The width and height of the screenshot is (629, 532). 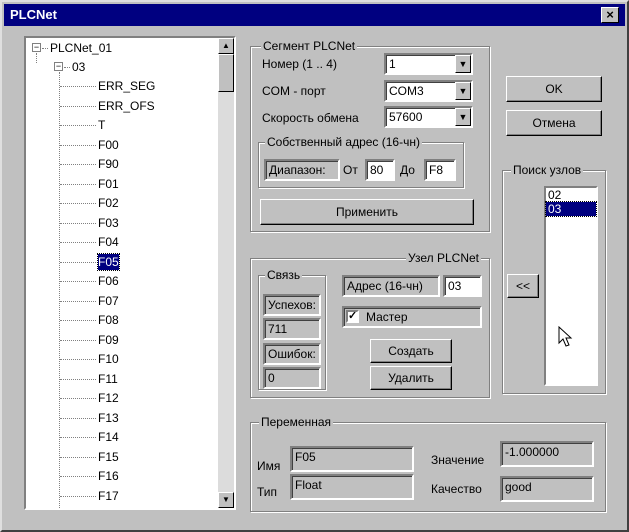 What do you see at coordinates (226, 273) in the screenshot?
I see `tree-scrollbar: ▲ ▼` at bounding box center [226, 273].